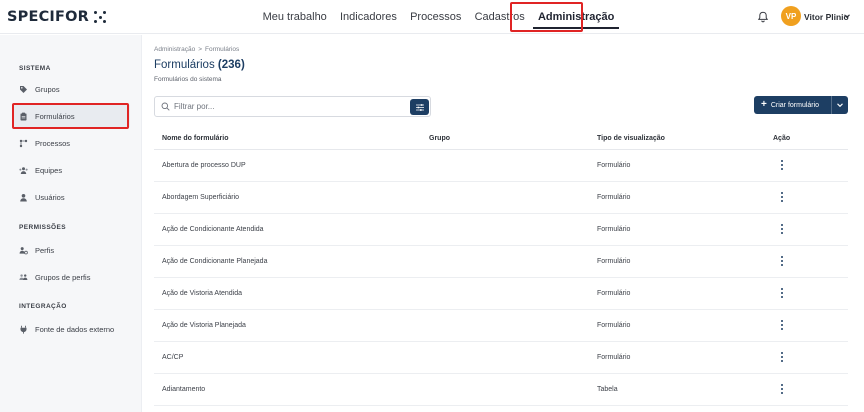 The width and height of the screenshot is (864, 412). I want to click on breadcrumb-parent: Administração, so click(174, 49).